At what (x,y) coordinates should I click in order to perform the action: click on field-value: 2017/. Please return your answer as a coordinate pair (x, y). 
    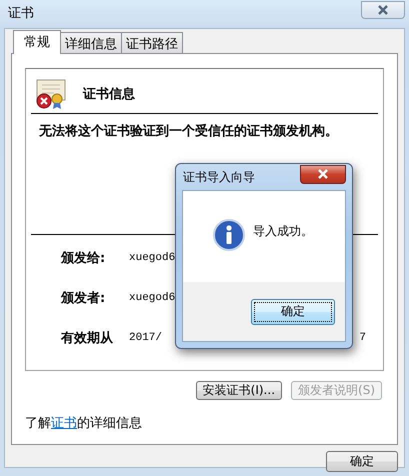
    Looking at the image, I should click on (145, 338).